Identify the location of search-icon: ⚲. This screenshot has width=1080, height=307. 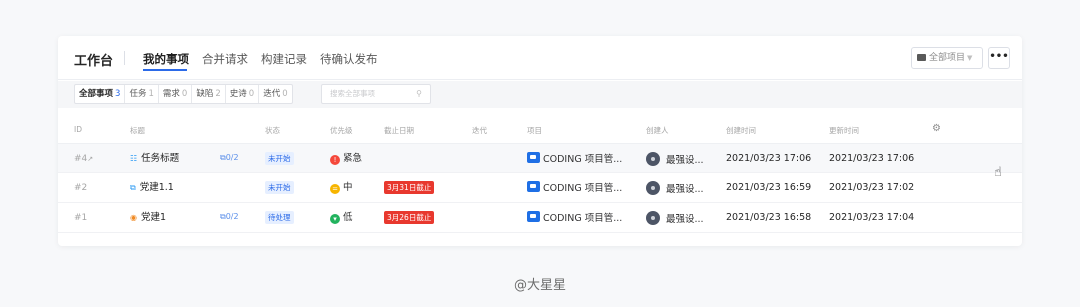
(419, 93).